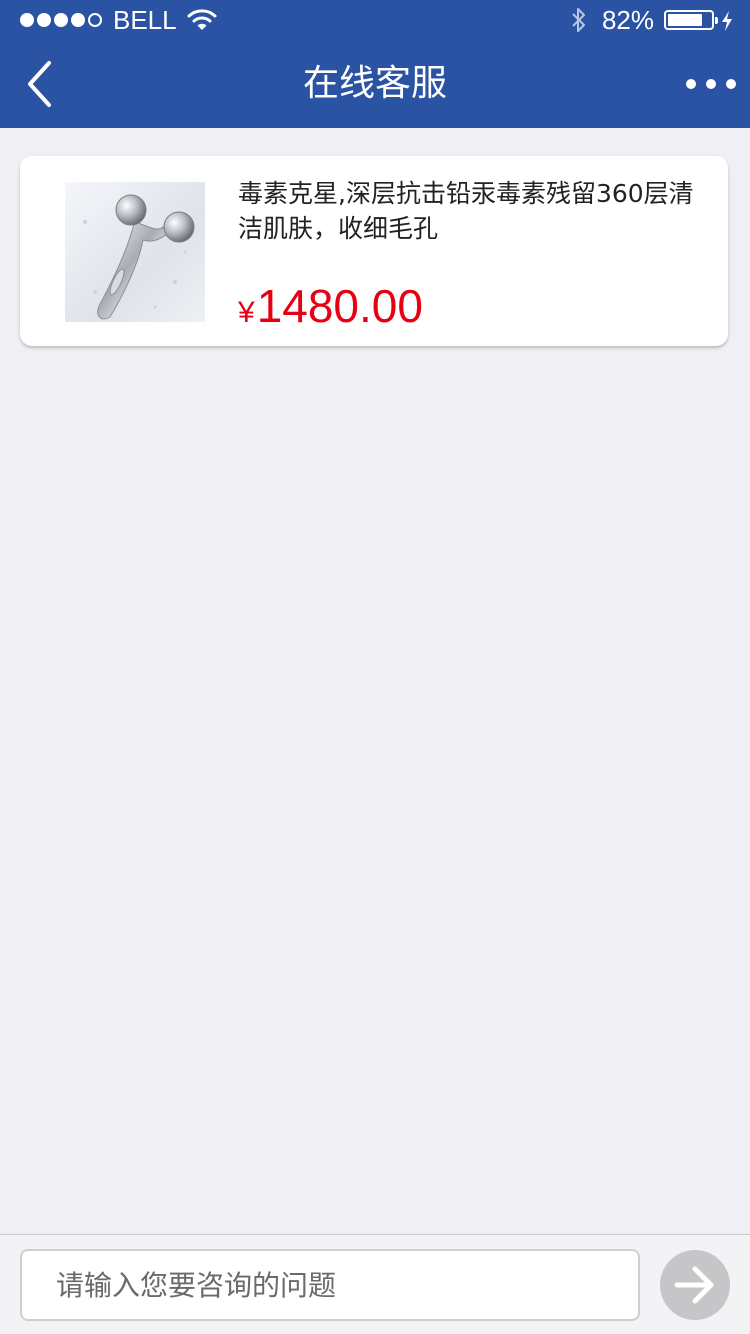  Describe the element at coordinates (375, 20) in the screenshot. I see `status-bar: BELL 82%` at that location.